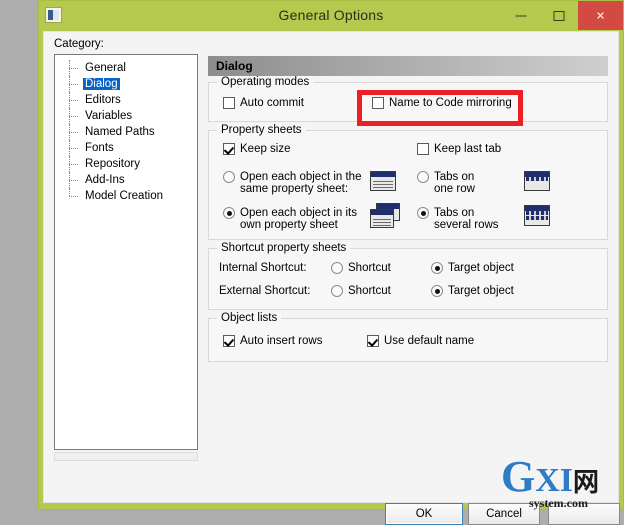 The width and height of the screenshot is (624, 525). I want to click on tabs-several-rows-line2: several rows, so click(466, 225).